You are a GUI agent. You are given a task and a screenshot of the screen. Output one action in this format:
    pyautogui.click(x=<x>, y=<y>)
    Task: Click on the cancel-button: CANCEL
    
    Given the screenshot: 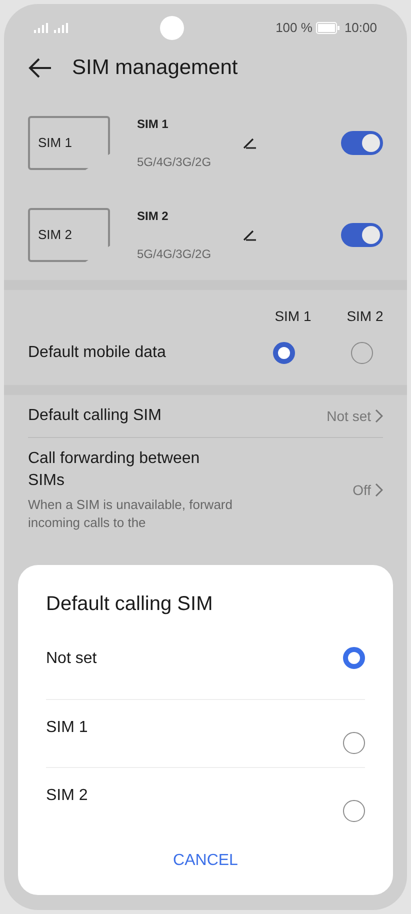 What is the action you would take?
    pyautogui.click(x=205, y=861)
    